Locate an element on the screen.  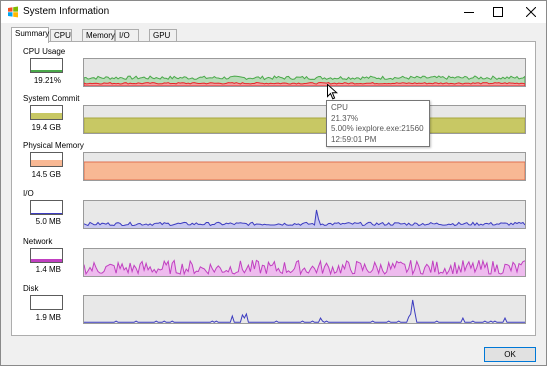
window-title: System Information is located at coordinates (66, 11).